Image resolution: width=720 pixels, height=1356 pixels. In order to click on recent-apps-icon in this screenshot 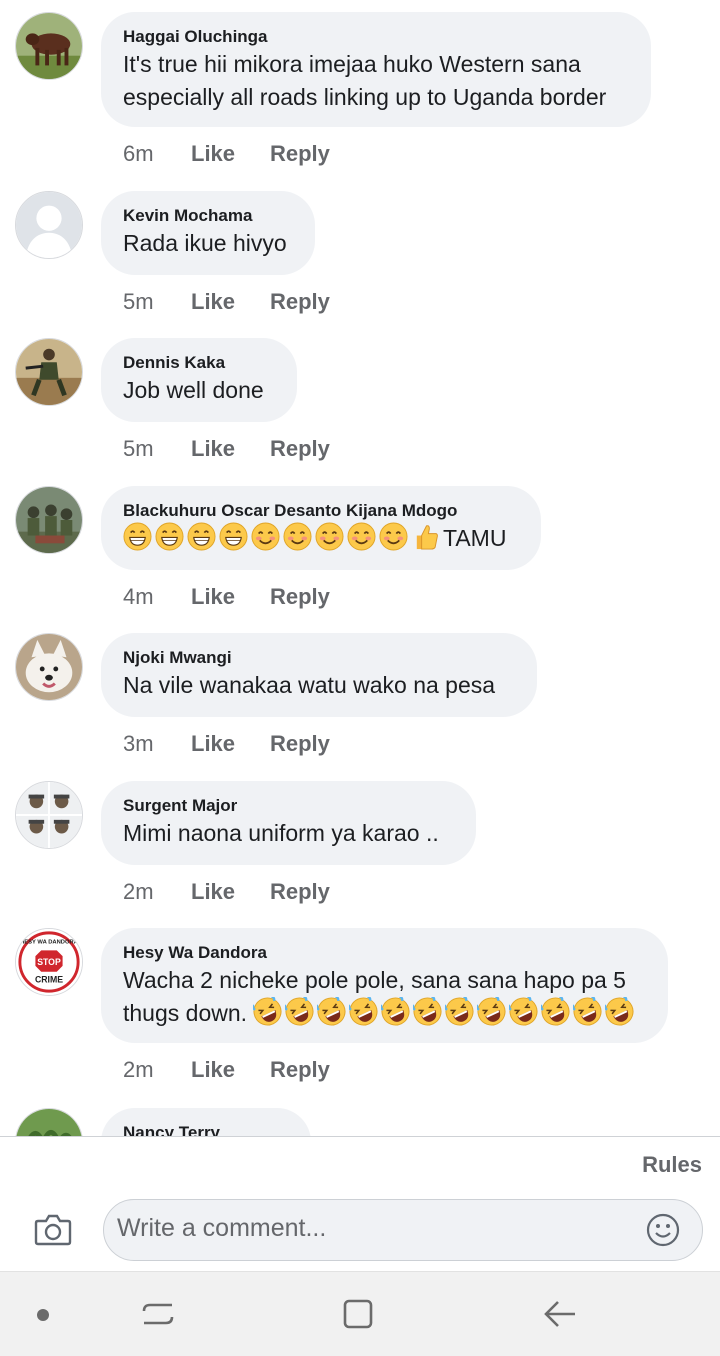, I will do `click(158, 1314)`.